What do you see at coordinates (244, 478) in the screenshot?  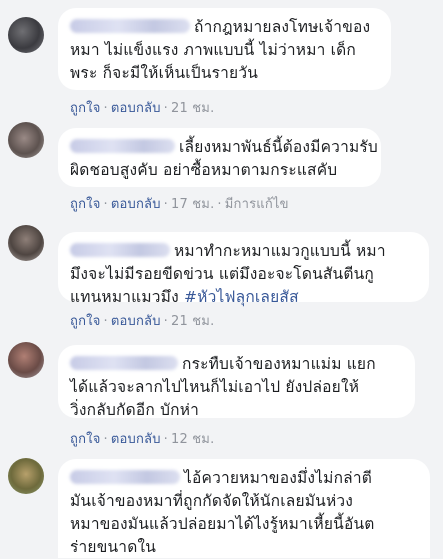 I see `comment-line: ไอ้ควายหมาของมึ่งไม่กล่าตี` at bounding box center [244, 478].